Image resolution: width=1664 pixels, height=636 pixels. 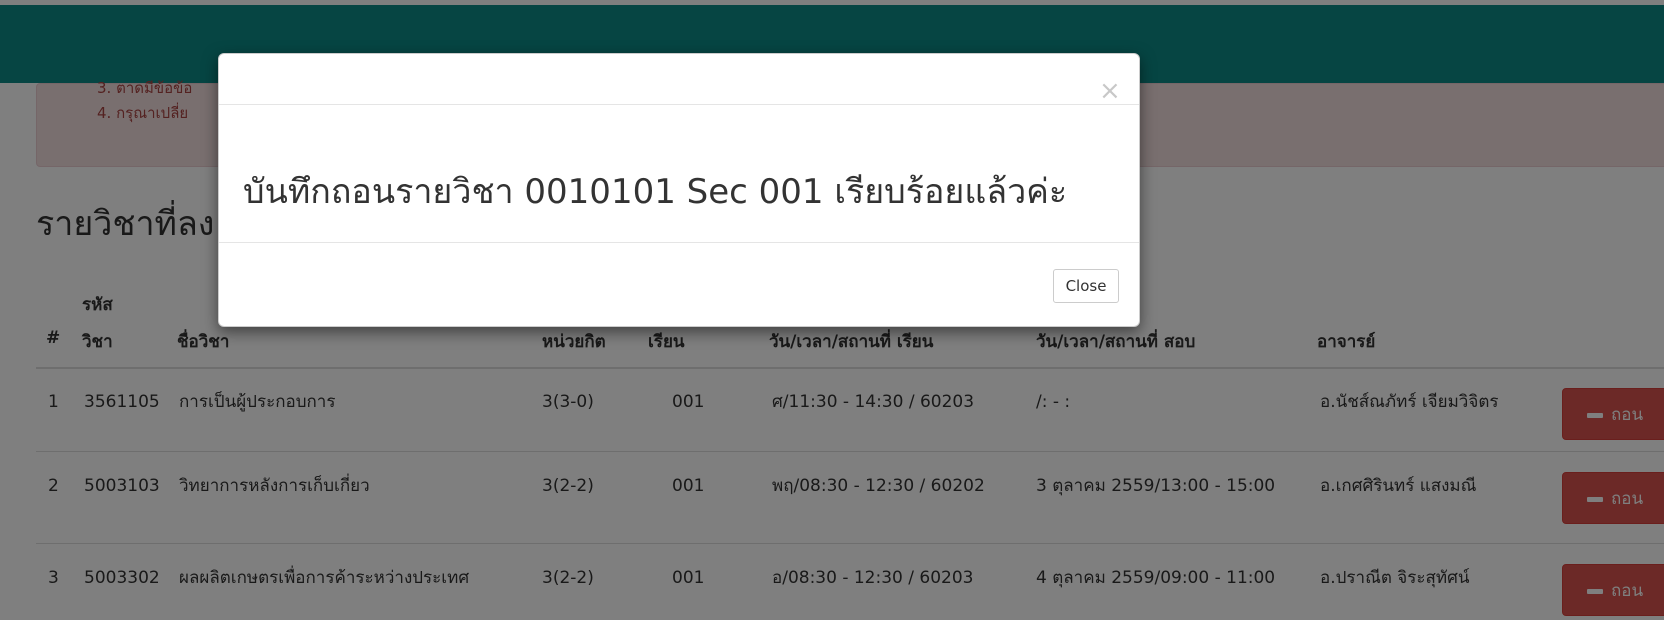 What do you see at coordinates (679, 79) in the screenshot?
I see `modal-header: ×` at bounding box center [679, 79].